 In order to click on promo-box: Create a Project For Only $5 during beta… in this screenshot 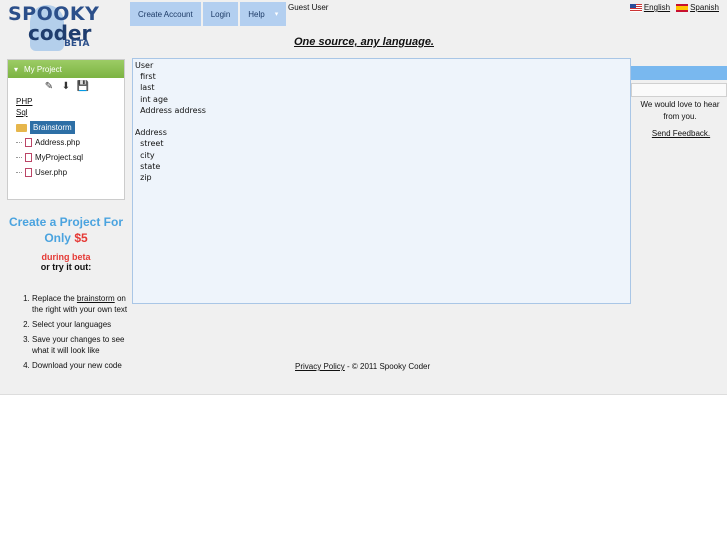, I will do `click(66, 243)`.